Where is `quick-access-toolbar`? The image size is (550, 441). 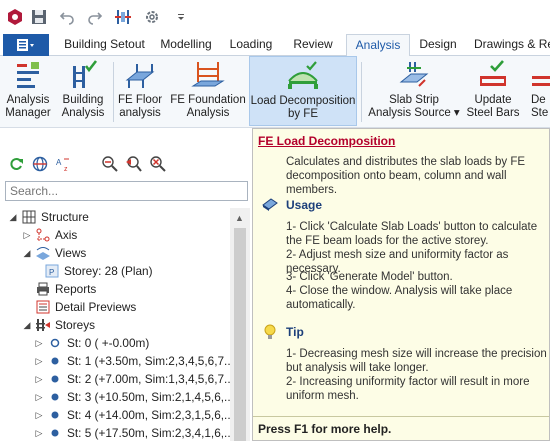
quick-access-toolbar is located at coordinates (275, 17).